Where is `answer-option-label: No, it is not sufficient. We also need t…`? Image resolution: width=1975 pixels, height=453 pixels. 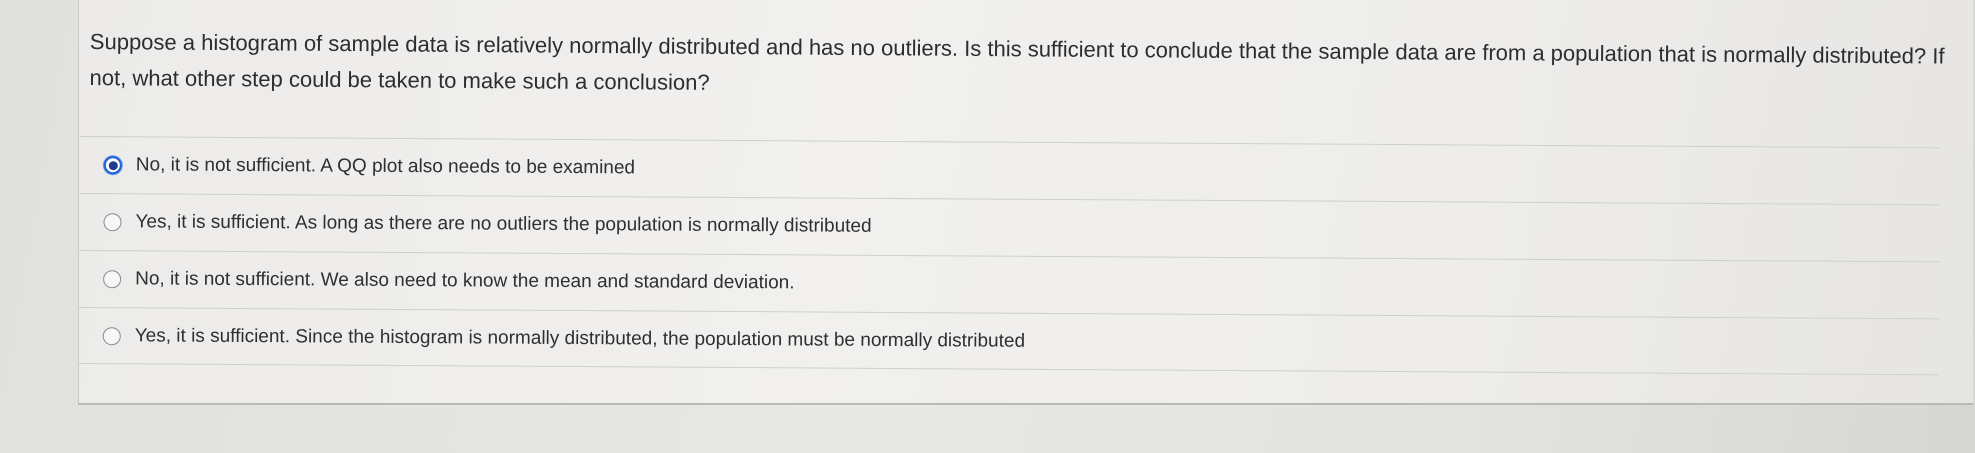 answer-option-label: No, it is not sufficient. We also need t… is located at coordinates (465, 281).